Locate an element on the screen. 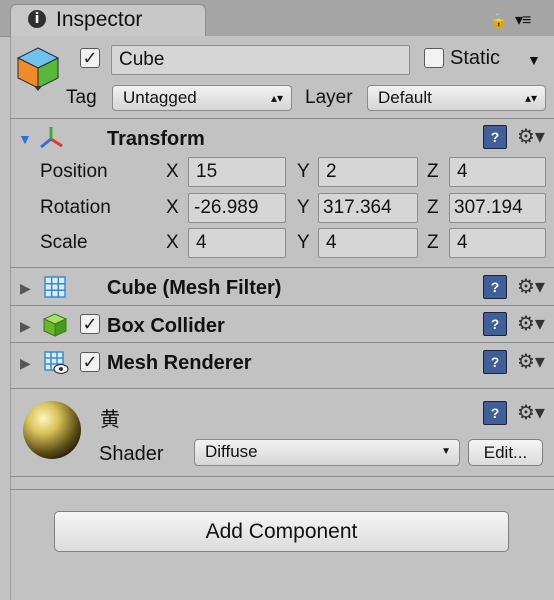 Image resolution: width=554 pixels, height=600 pixels. tag-label: Tag is located at coordinates (81, 97).